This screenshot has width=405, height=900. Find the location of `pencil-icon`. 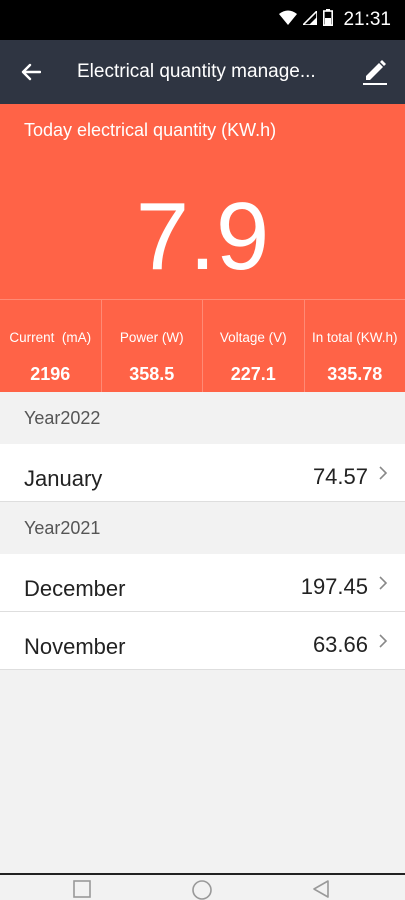

pencil-icon is located at coordinates (375, 72).